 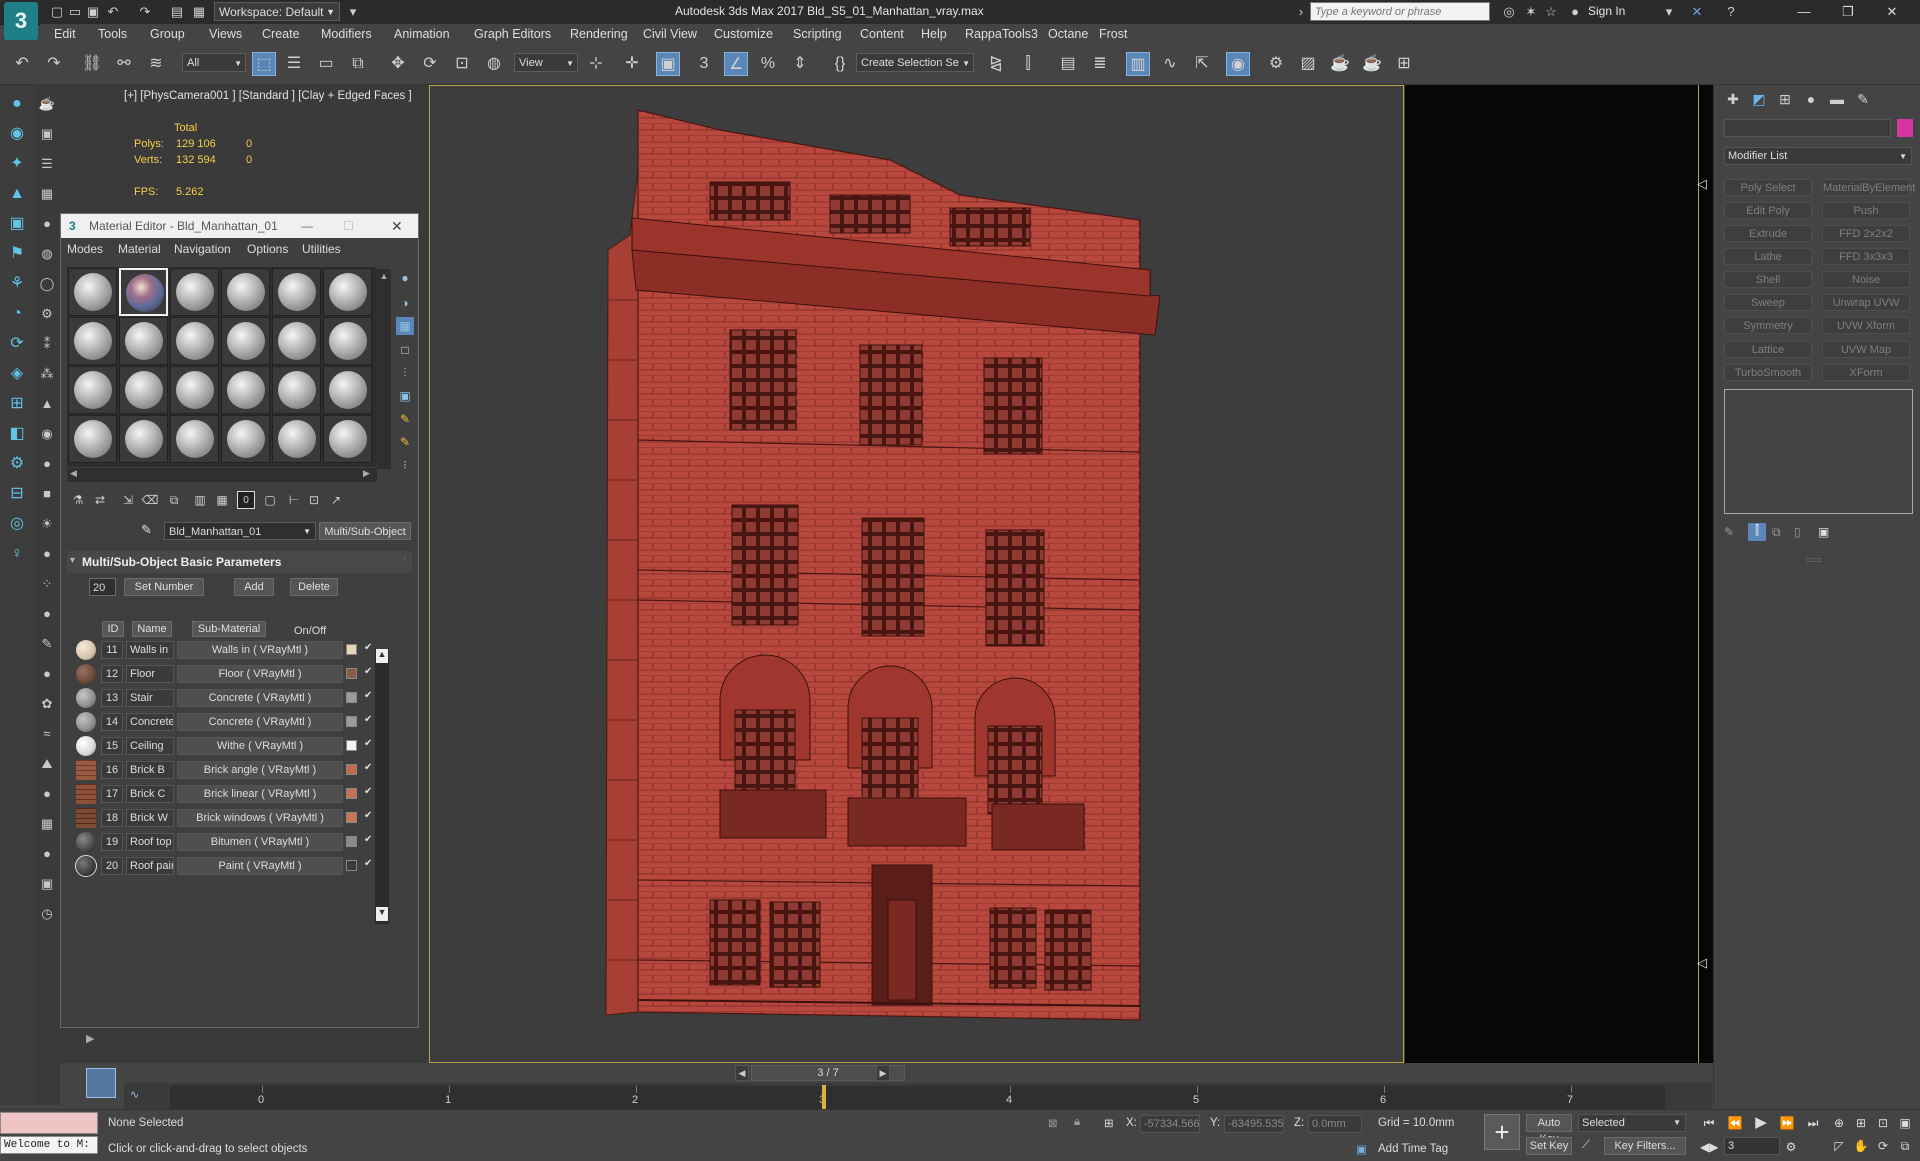 I want to click on me-menu-navigation: Navigation, so click(x=202, y=249).